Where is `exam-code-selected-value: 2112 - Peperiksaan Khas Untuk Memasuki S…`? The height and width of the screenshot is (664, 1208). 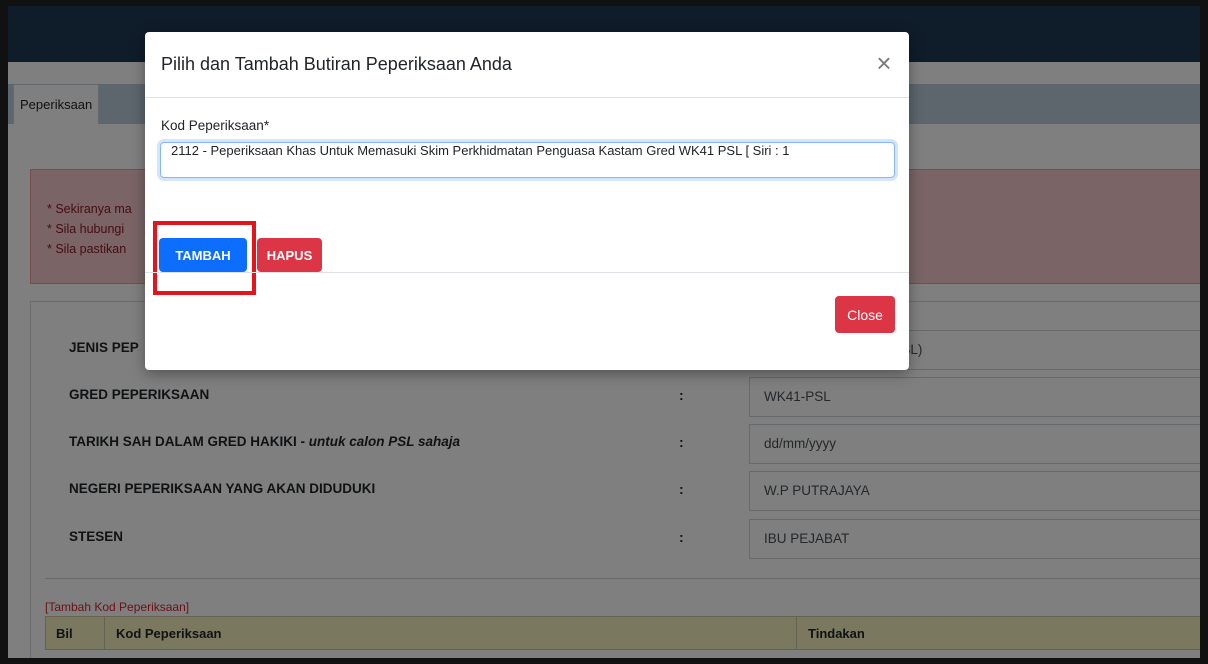 exam-code-selected-value: 2112 - Peperiksaan Khas Untuk Memasuki S… is located at coordinates (480, 150).